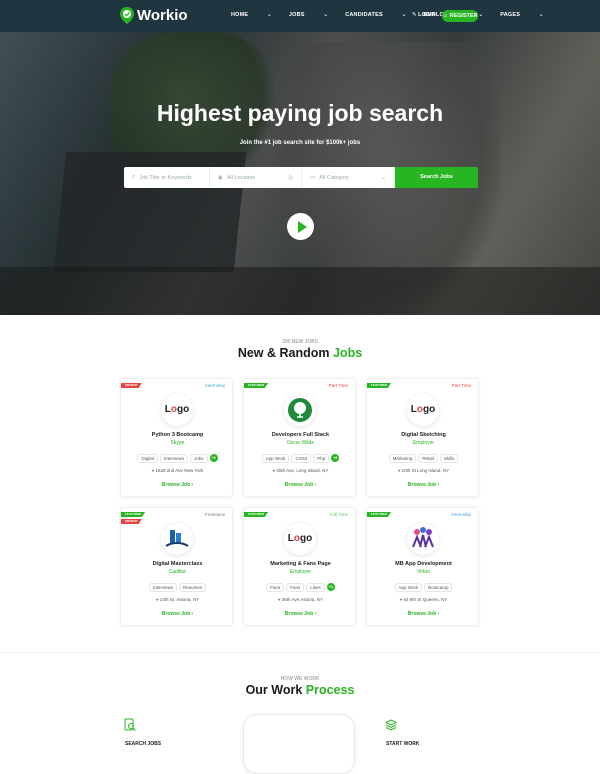 The height and width of the screenshot is (774, 600). I want to click on process-kicker: HOW WE WORK, so click(300, 679).